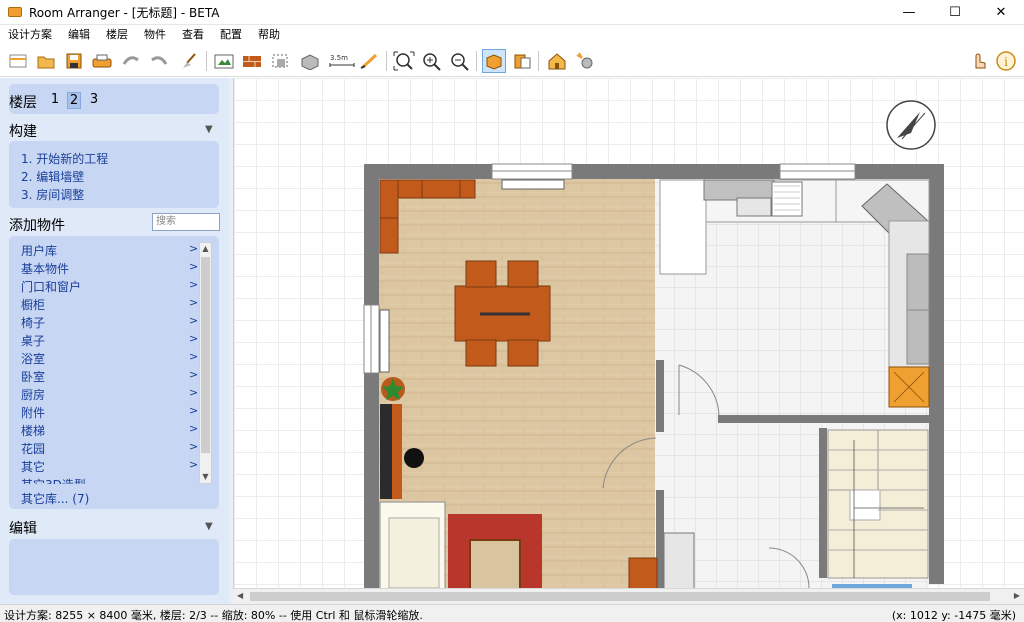  I want to click on category-cabinets: 橱柜, so click(33, 304).